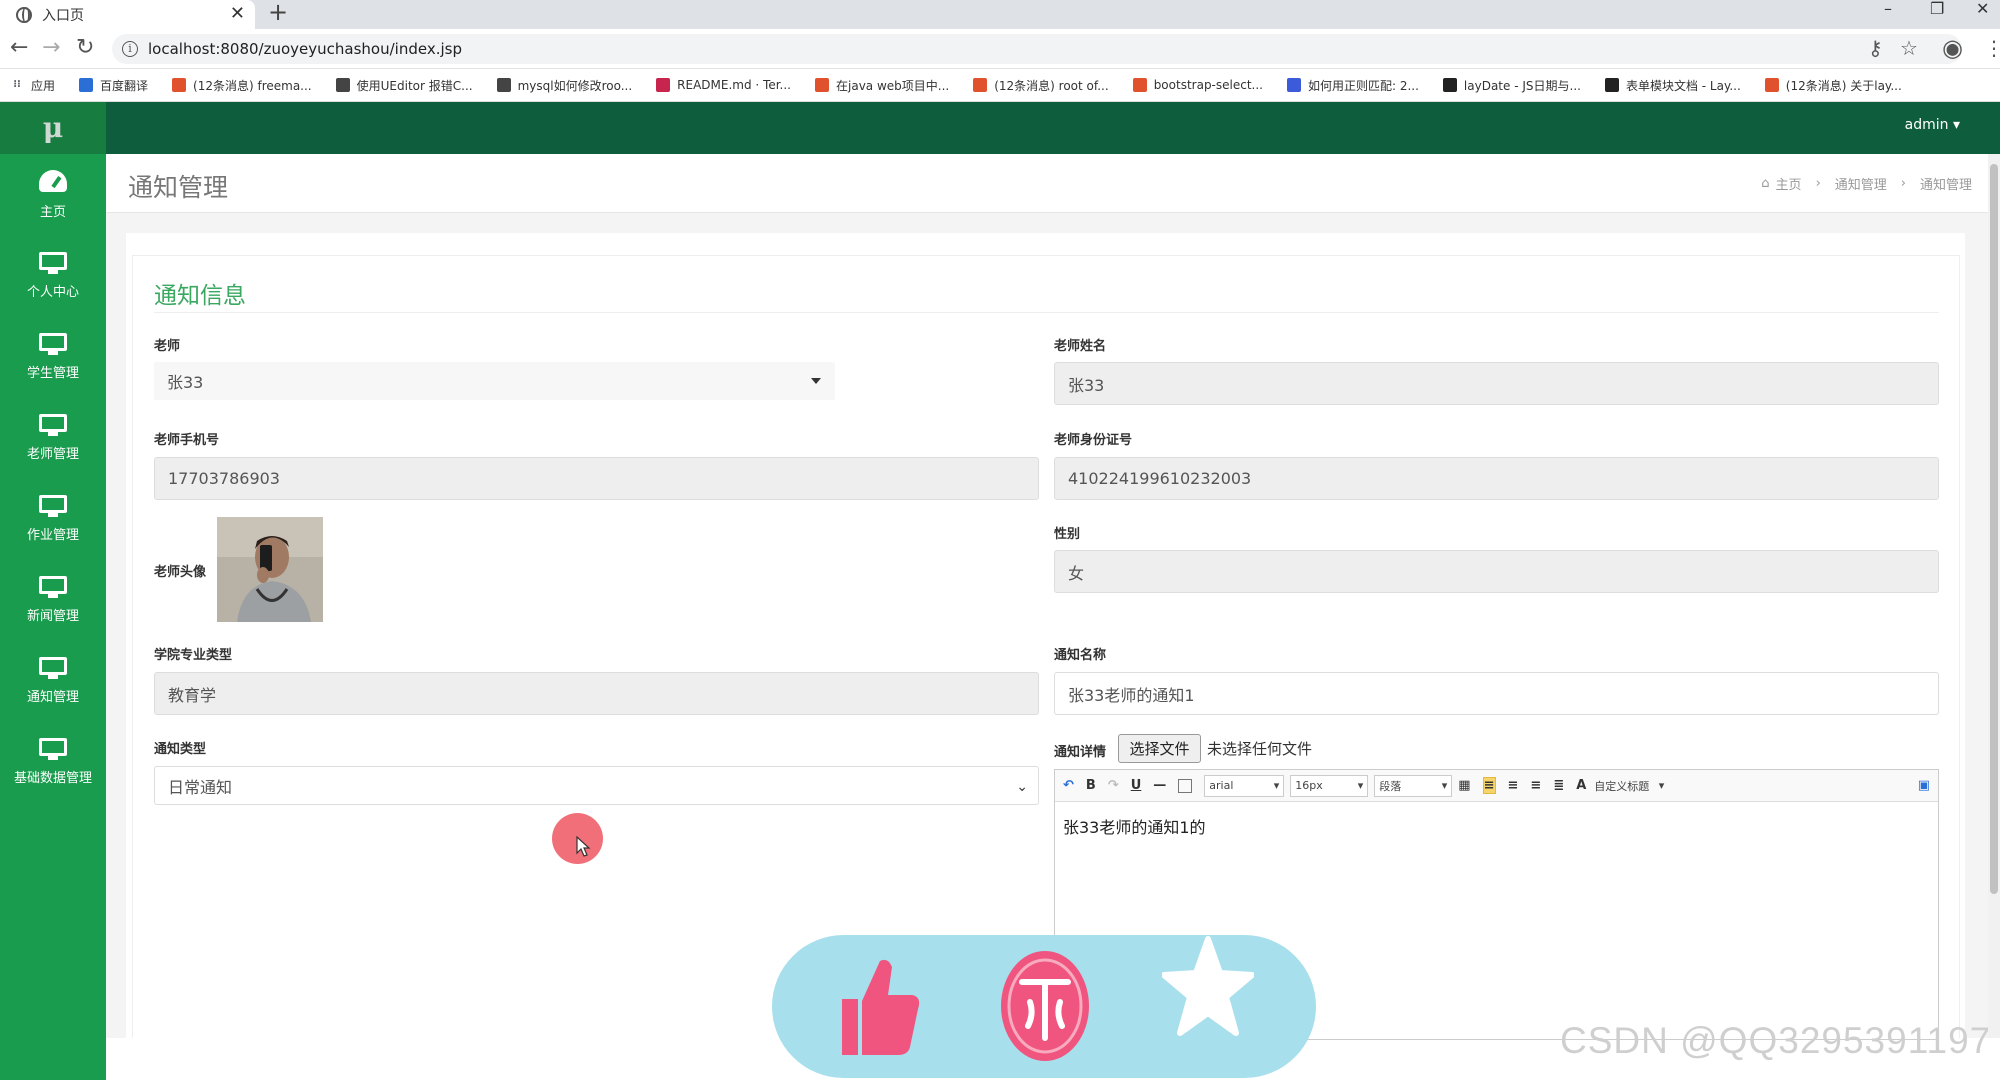 The height and width of the screenshot is (1080, 2000). Describe the element at coordinates (19, 48) in the screenshot. I see `back-icon: ←` at that location.